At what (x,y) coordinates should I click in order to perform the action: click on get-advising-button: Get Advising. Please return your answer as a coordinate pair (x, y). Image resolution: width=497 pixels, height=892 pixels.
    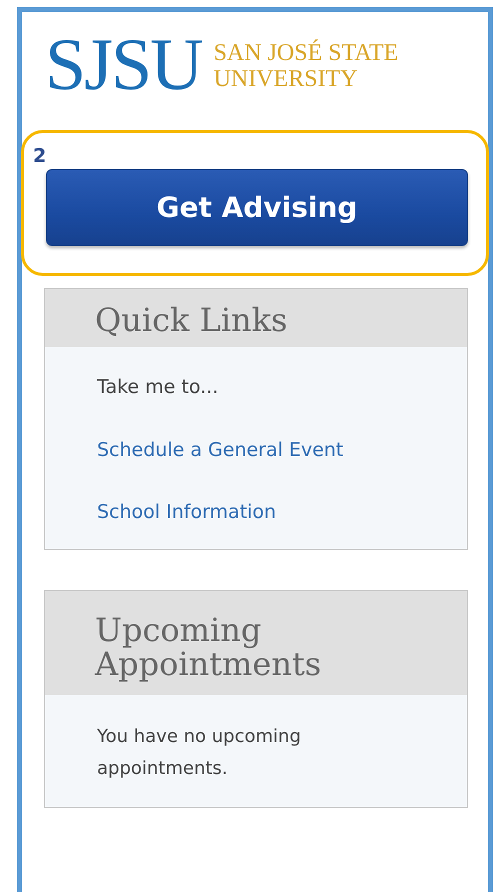
    Looking at the image, I should click on (257, 207).